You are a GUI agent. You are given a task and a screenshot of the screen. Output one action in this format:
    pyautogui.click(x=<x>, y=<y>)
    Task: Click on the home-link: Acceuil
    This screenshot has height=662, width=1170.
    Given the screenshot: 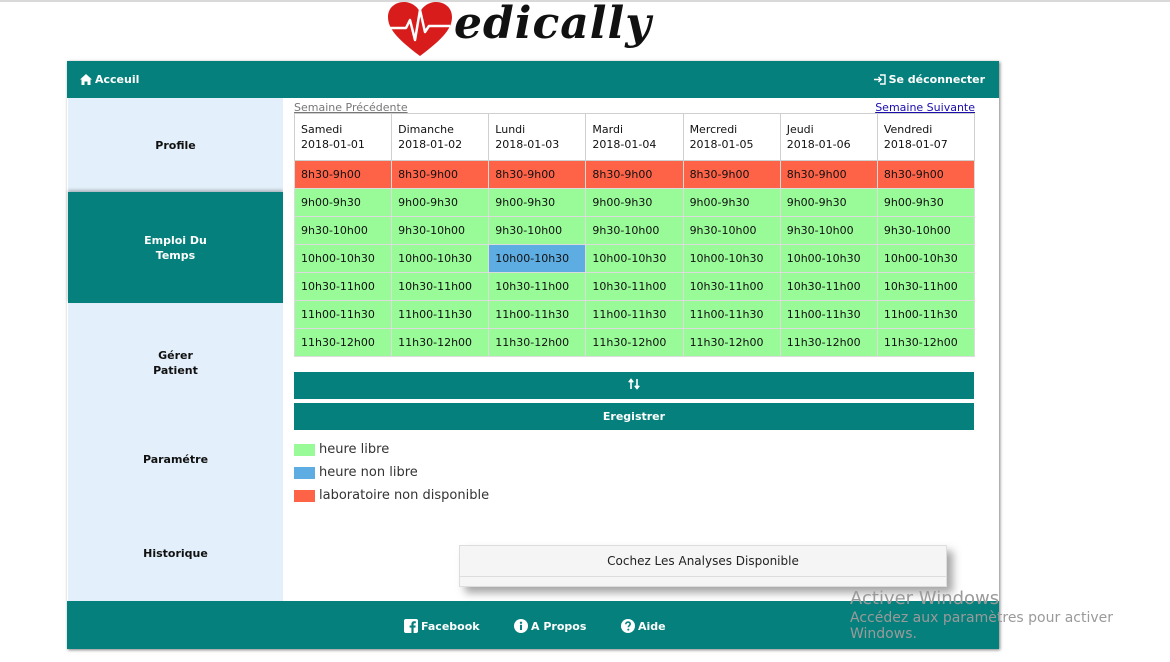 What is the action you would take?
    pyautogui.click(x=109, y=79)
    